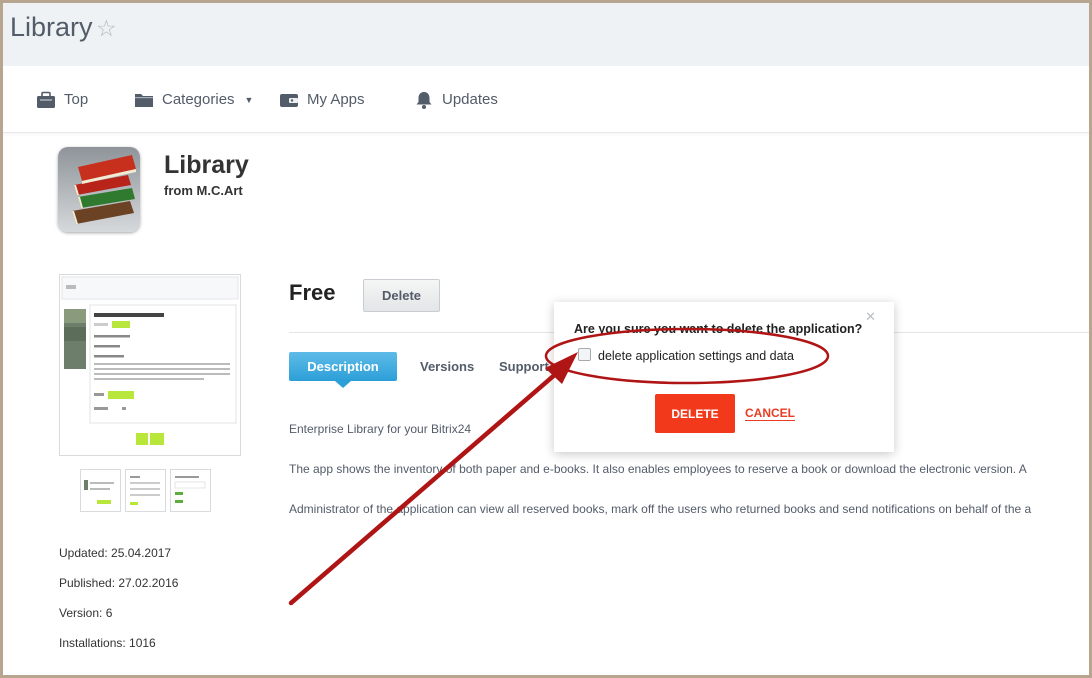 The image size is (1092, 678). I want to click on wallet-icon, so click(289, 100).